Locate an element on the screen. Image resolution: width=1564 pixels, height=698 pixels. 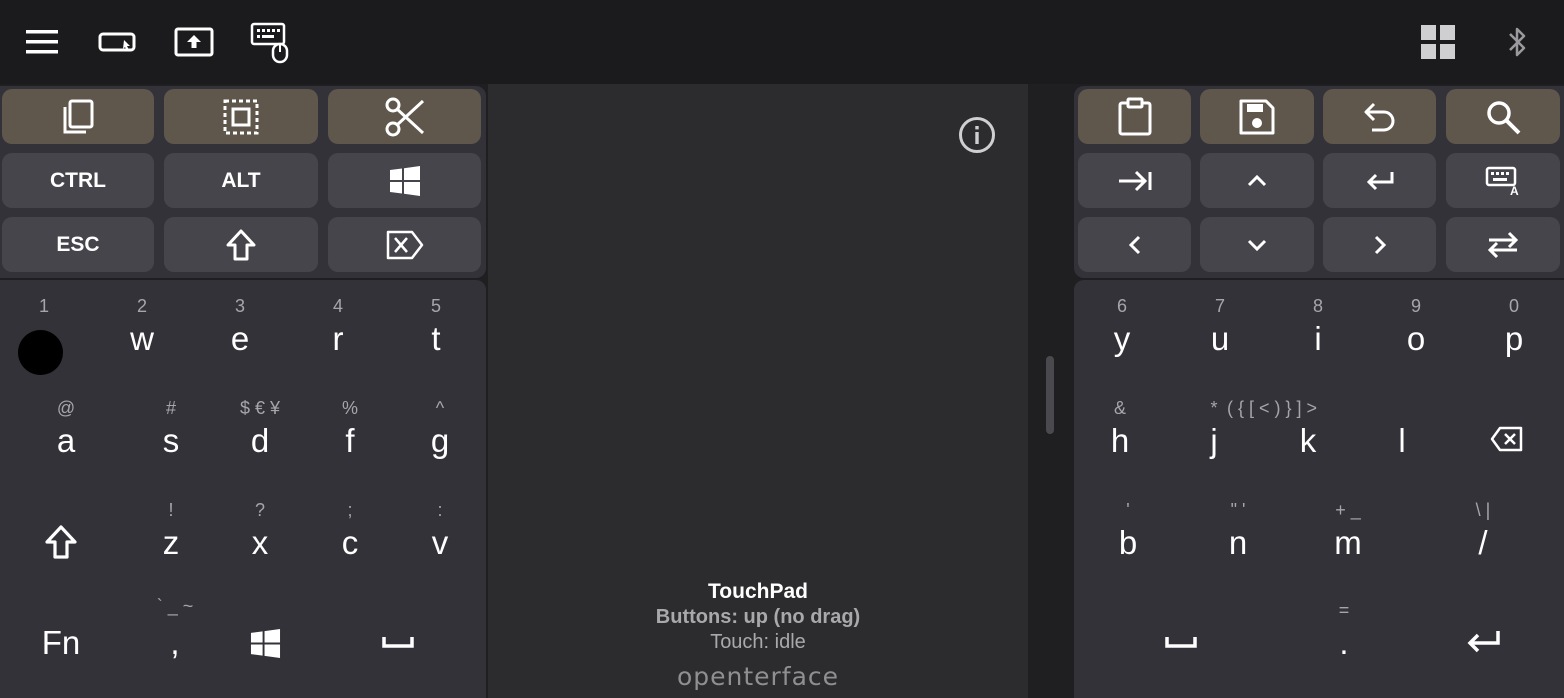
key-t: 5t is located at coordinates (436, 338).